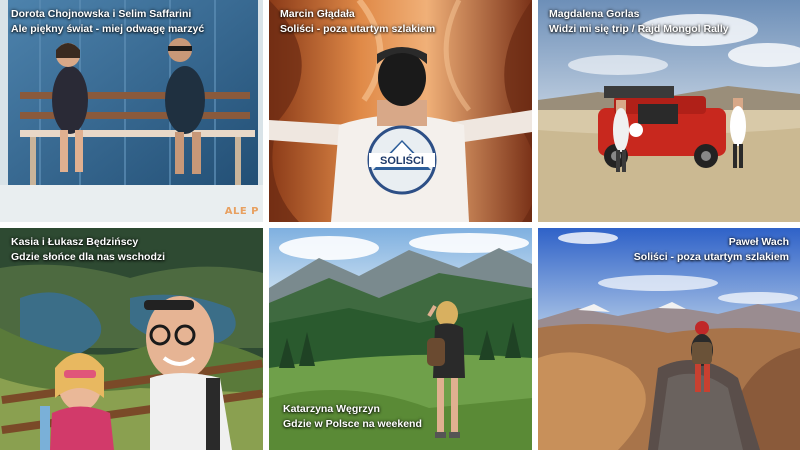 The width and height of the screenshot is (800, 450). What do you see at coordinates (108, 29) in the screenshot?
I see `blog-title: Ale piękny świat - miej odwagę marzyć` at bounding box center [108, 29].